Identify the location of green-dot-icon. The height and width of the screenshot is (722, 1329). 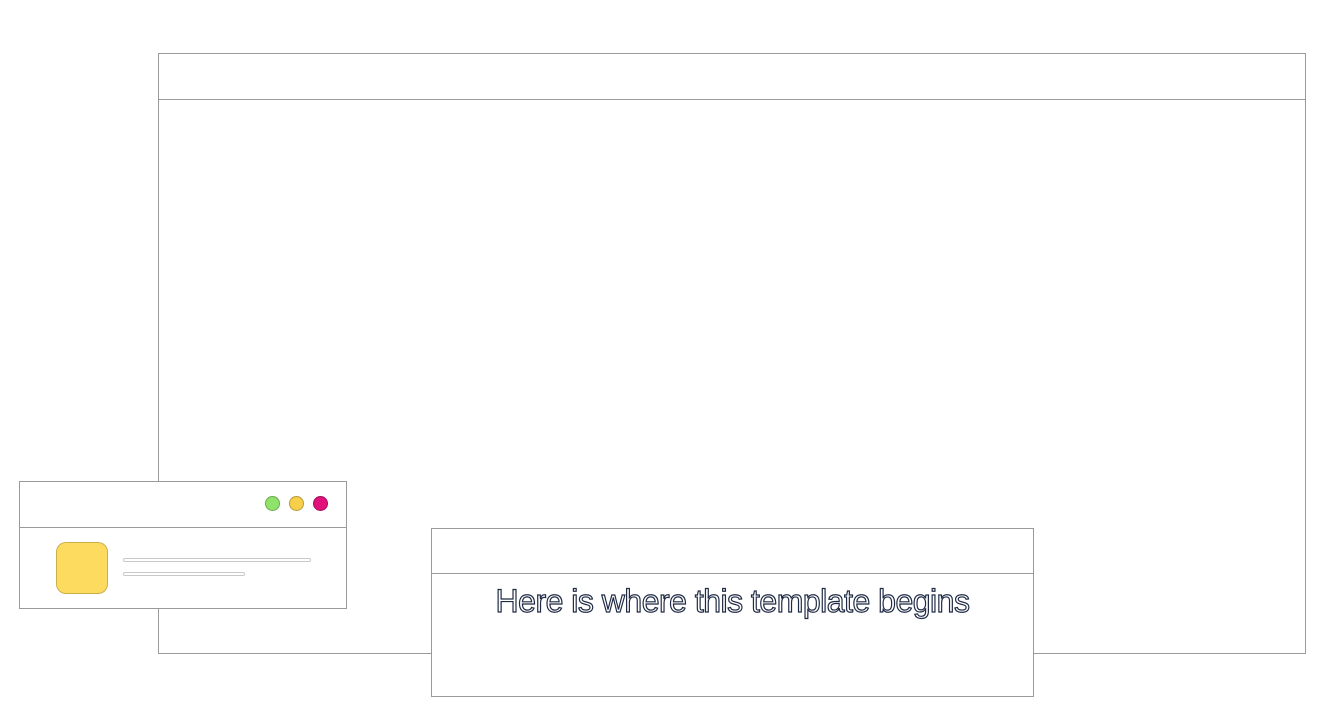
(272, 503).